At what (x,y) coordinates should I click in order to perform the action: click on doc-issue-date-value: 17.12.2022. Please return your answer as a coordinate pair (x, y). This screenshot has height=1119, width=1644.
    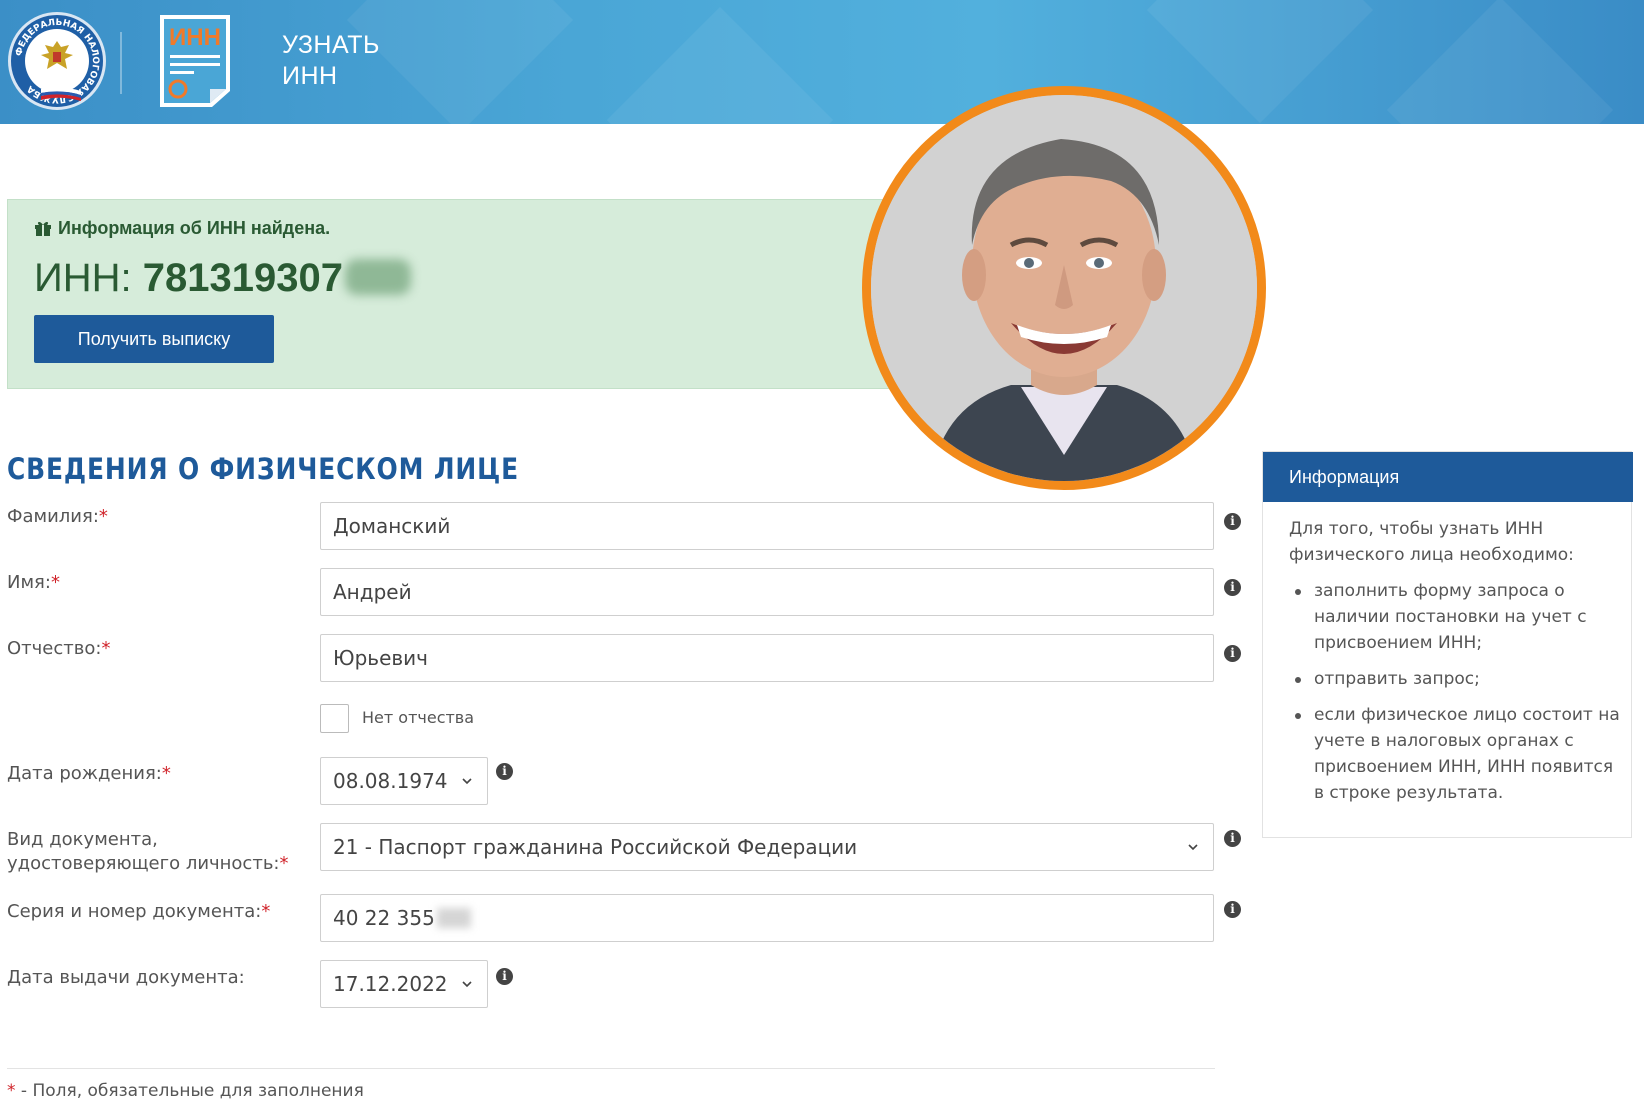
    Looking at the image, I should click on (390, 984).